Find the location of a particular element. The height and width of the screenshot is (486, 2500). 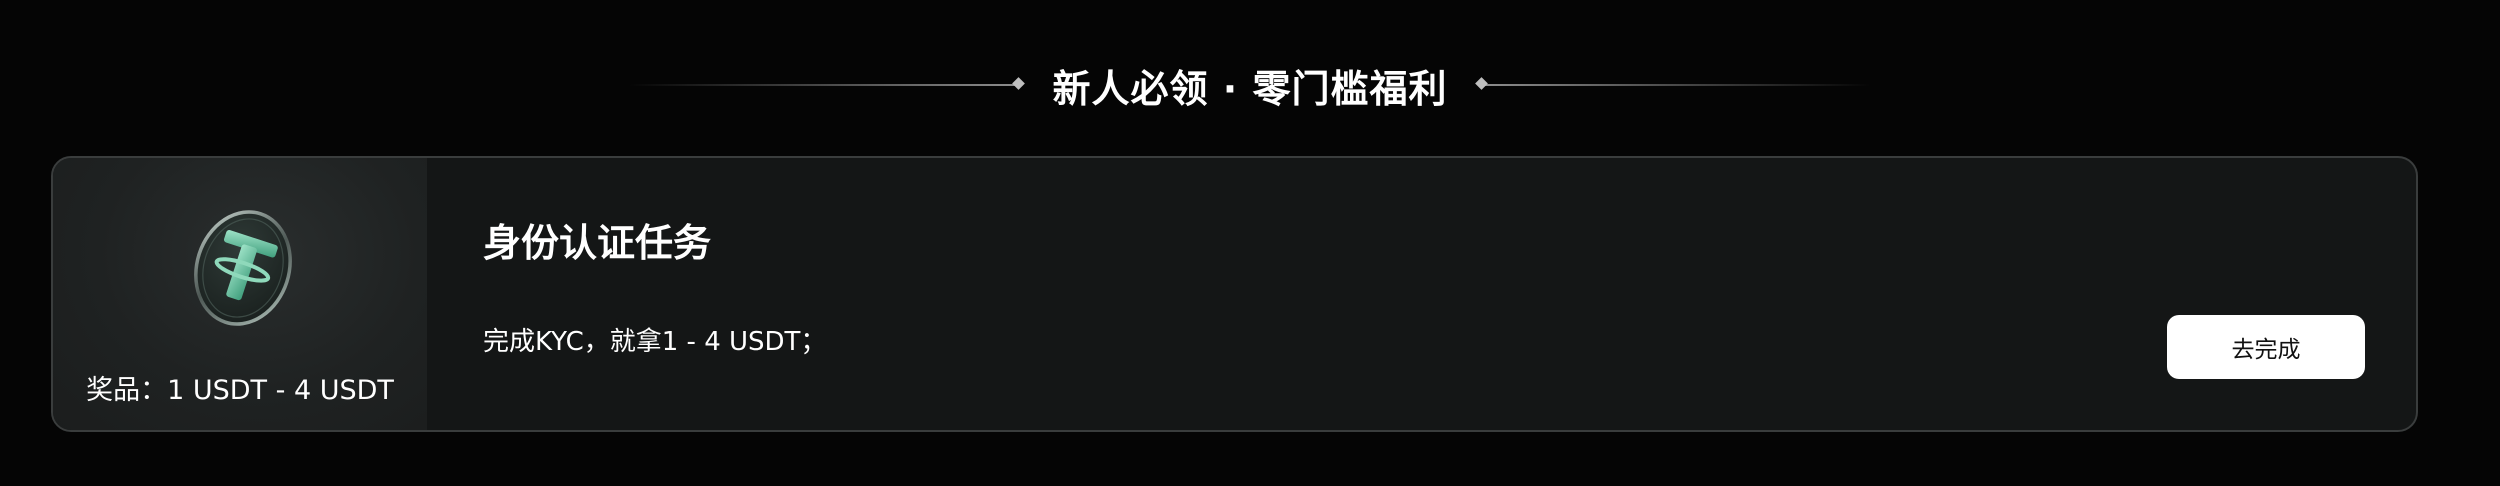

section-title: 新人必领 · 零门槛福利 is located at coordinates (1250, 88).